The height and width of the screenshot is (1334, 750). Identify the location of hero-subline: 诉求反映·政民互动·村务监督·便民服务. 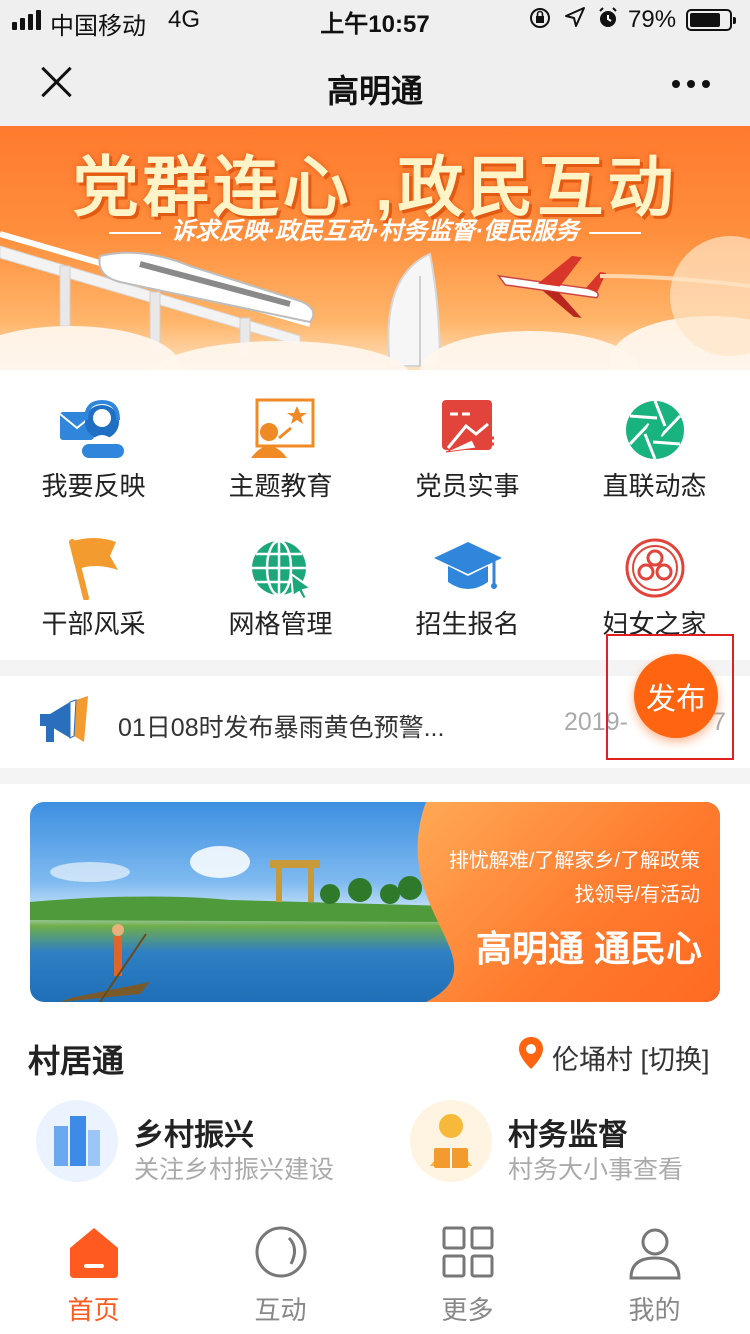
(375, 228).